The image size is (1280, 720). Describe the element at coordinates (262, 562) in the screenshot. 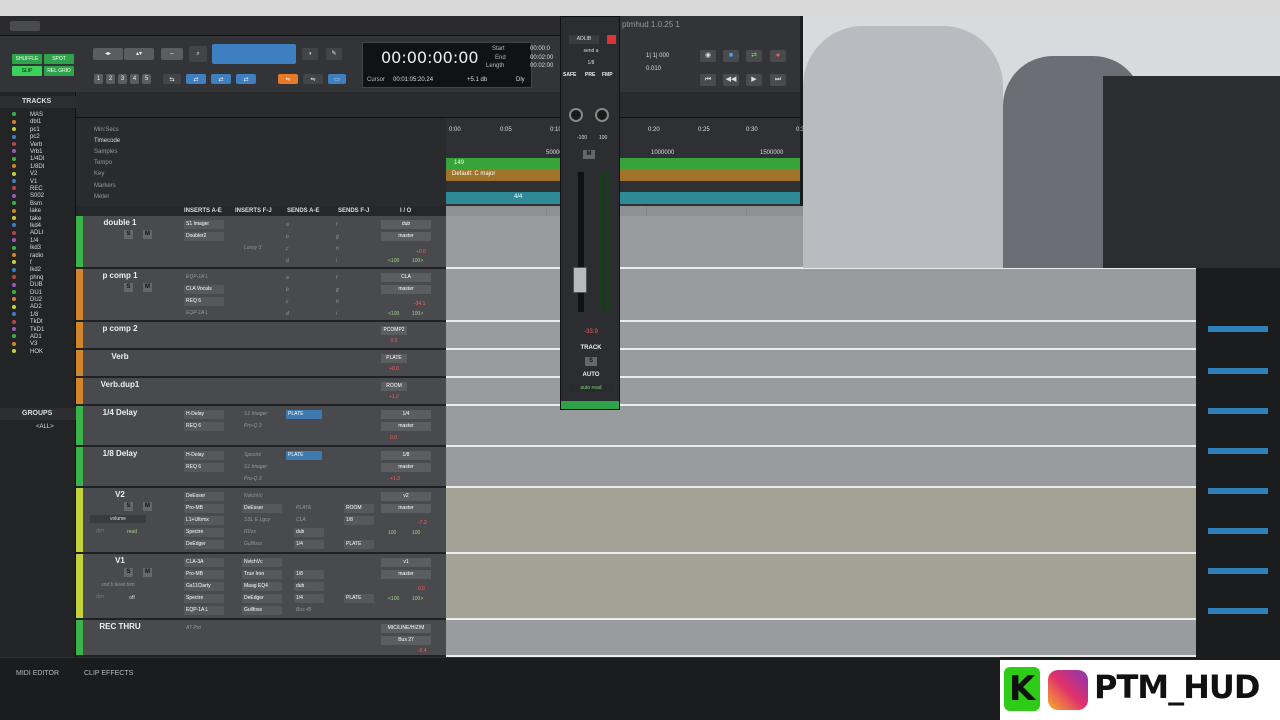

I see `insert-slot: NvtchVc` at that location.